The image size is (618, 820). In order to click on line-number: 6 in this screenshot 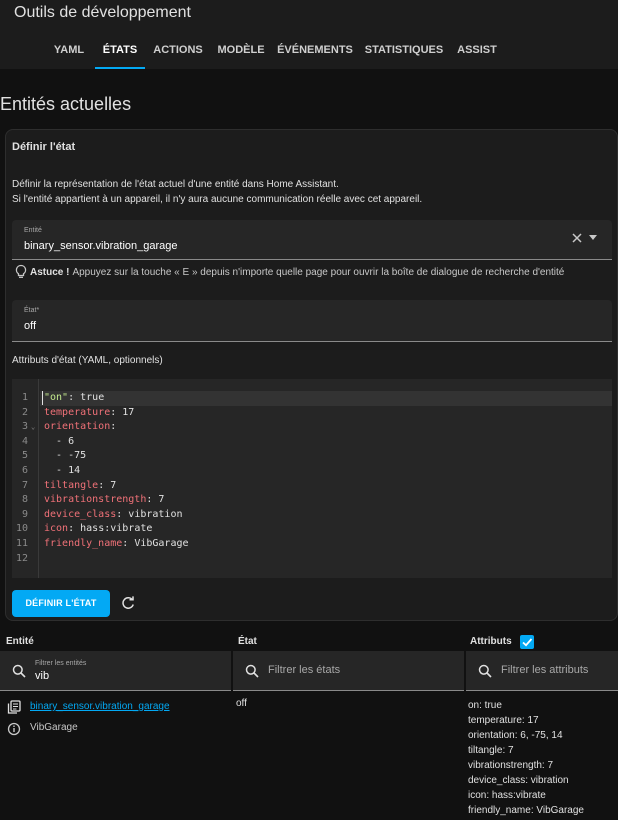, I will do `click(24, 470)`.